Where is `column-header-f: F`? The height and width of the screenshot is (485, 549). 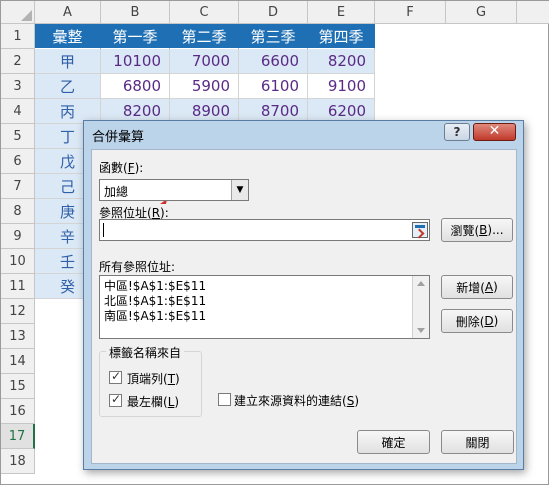
column-header-f: F is located at coordinates (410, 12).